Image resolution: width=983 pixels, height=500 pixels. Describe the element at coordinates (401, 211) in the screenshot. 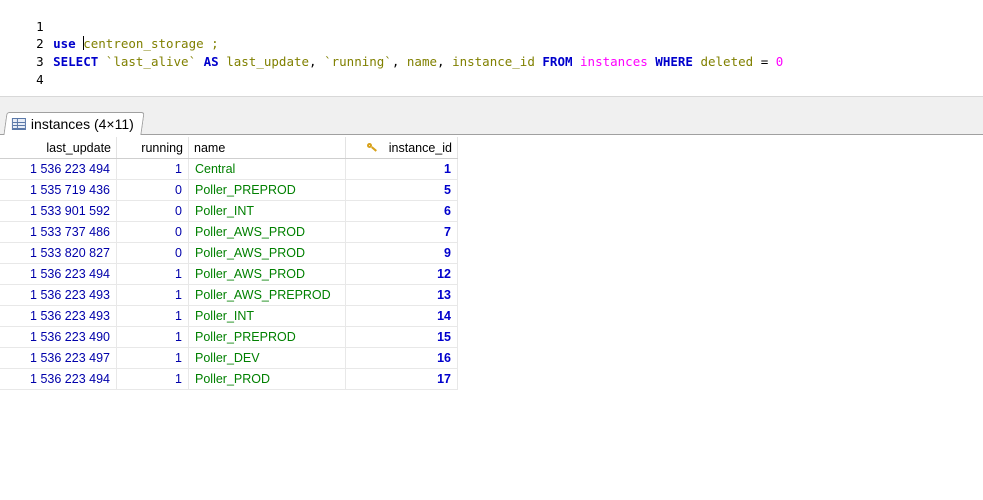

I see `cell-instance-id: 6` at that location.